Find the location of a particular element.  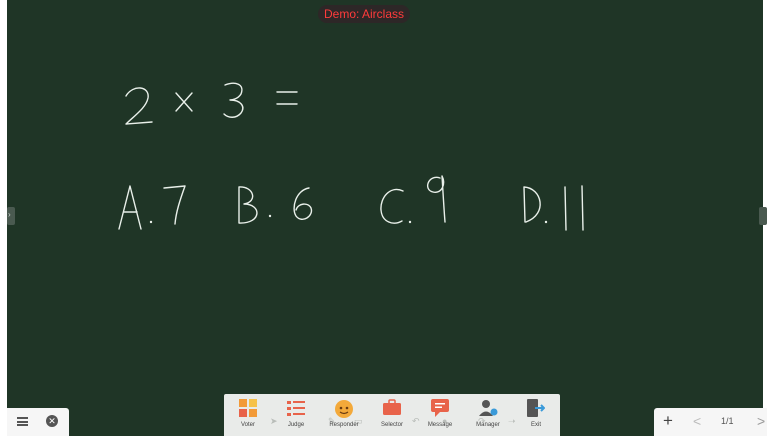

tool-judge: Judge is located at coordinates (296, 415).